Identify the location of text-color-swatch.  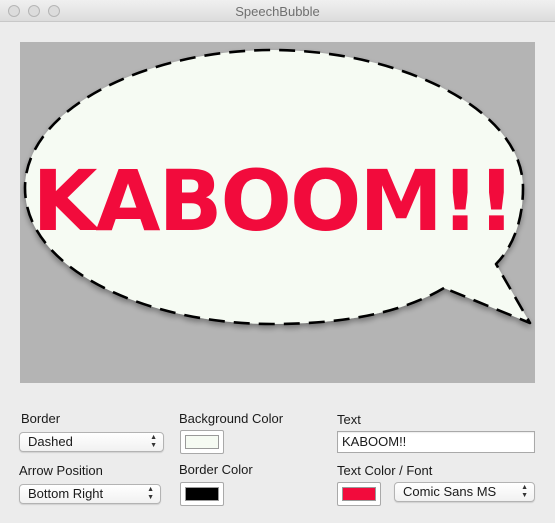
(359, 494).